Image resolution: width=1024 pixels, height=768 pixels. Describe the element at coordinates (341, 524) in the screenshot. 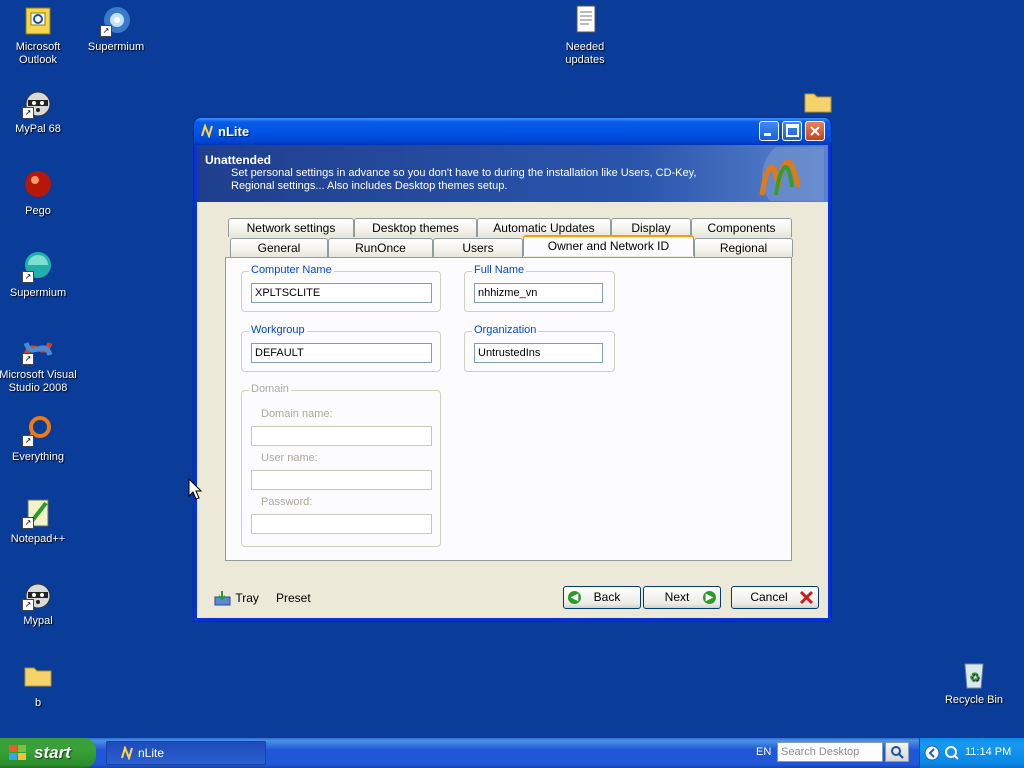

I see `password-field` at that location.